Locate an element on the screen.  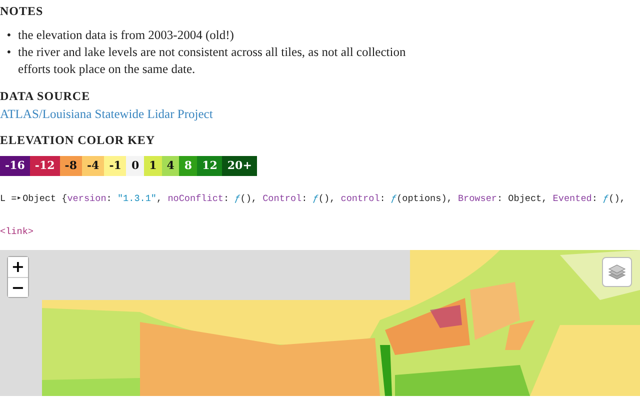
layers-button is located at coordinates (617, 272).